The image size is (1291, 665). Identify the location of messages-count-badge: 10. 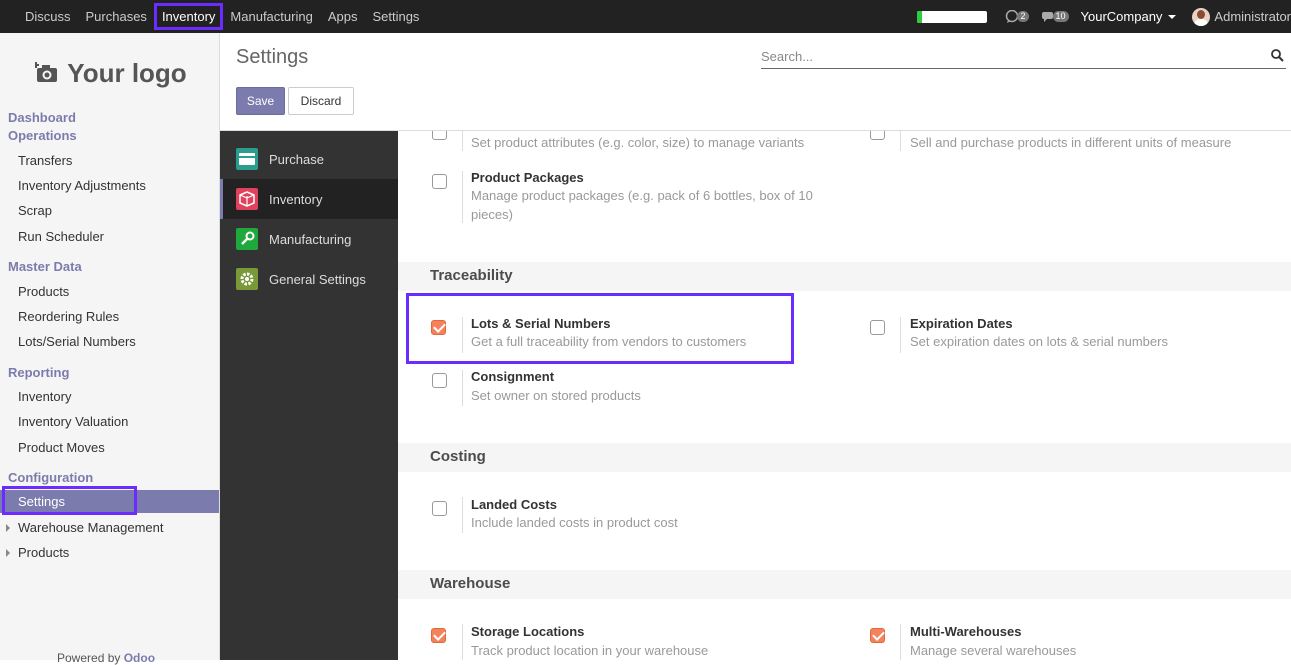
(1060, 16).